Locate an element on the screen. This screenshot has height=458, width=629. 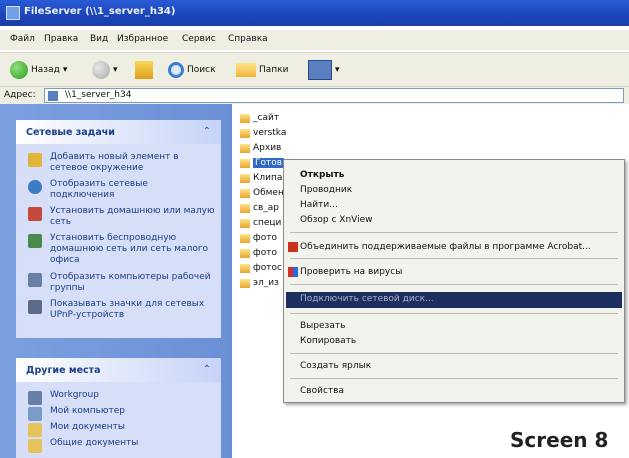
folders-button: Папки is located at coordinates (262, 70).